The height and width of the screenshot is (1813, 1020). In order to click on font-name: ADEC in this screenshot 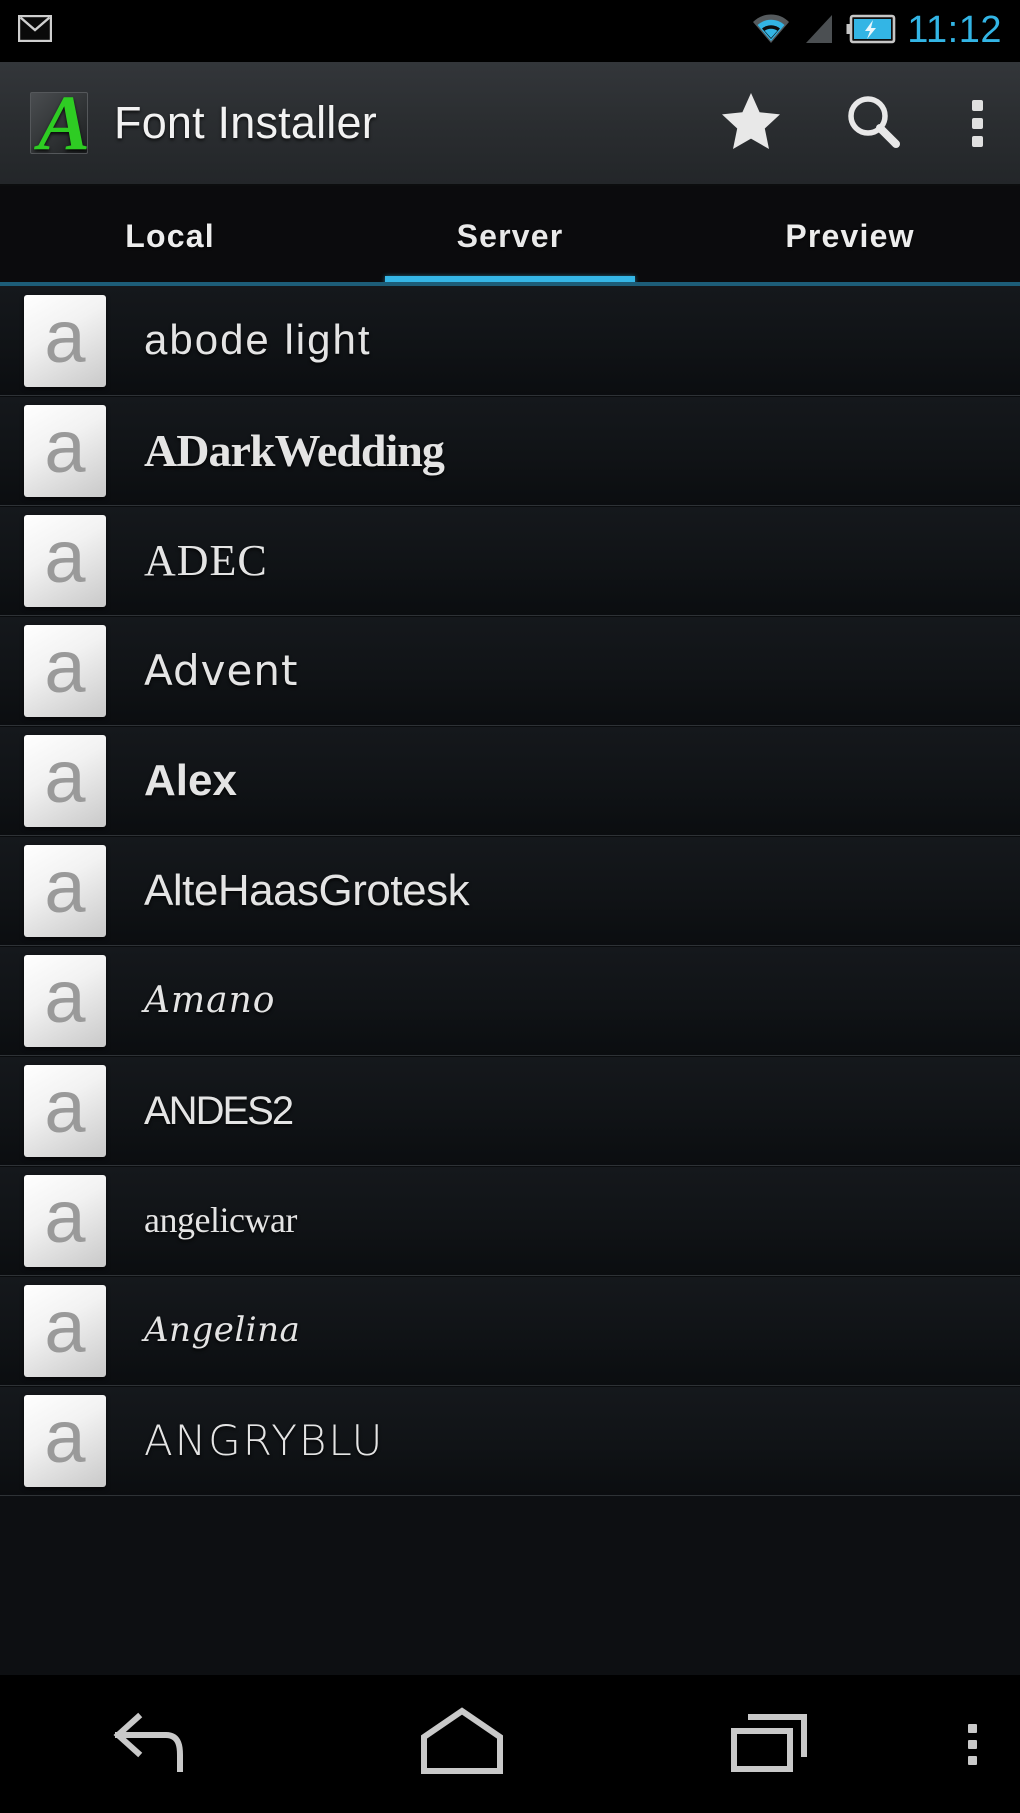, I will do `click(206, 560)`.